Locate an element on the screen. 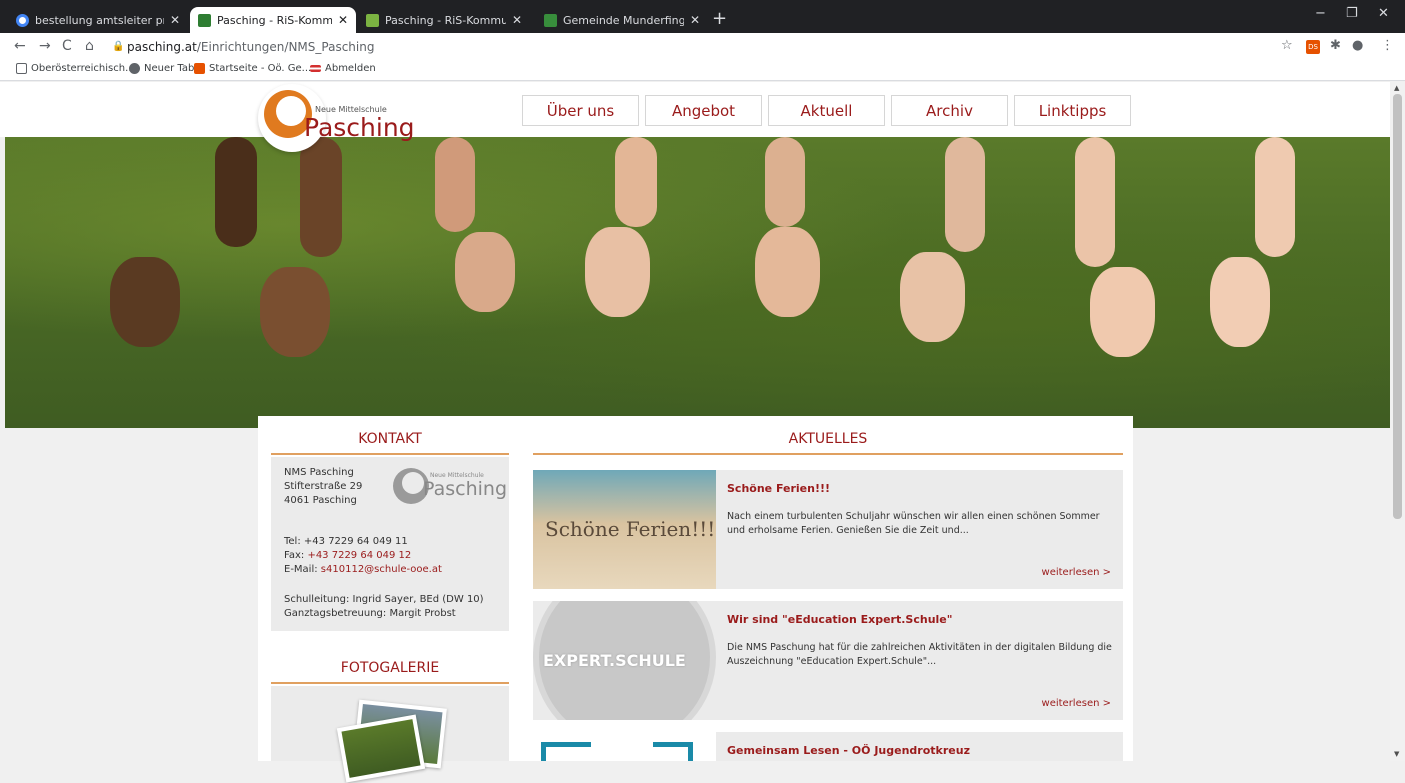 The height and width of the screenshot is (783, 1405). extension-ds-icon: DS is located at coordinates (1313, 47).